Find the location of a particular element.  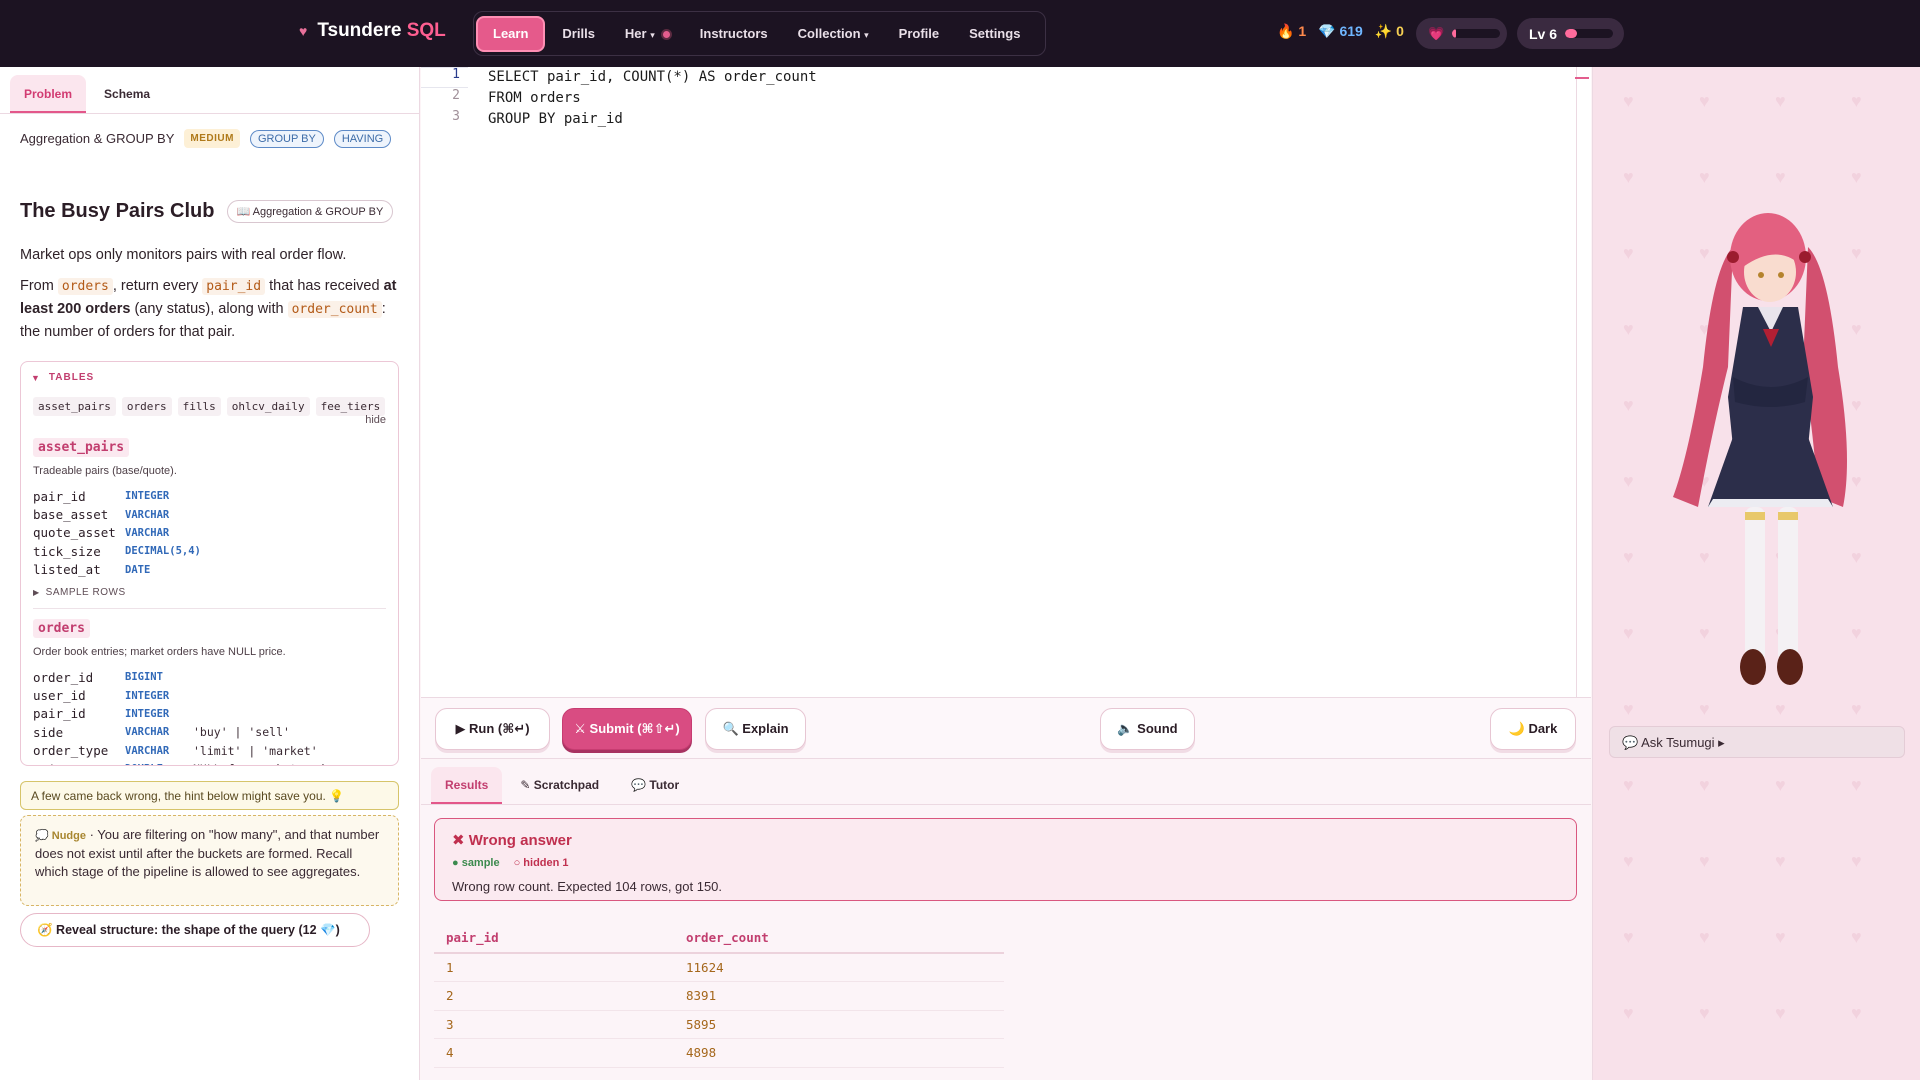

desc-text: (any status), along with is located at coordinates (209, 309).